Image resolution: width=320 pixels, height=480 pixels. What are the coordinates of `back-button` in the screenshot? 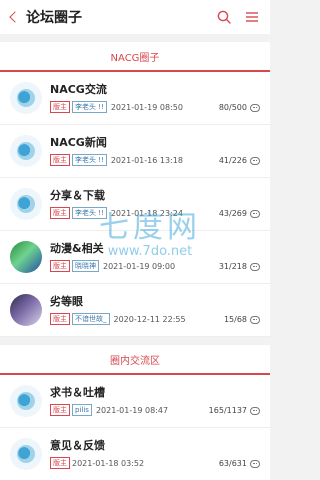 It's located at (13, 17).